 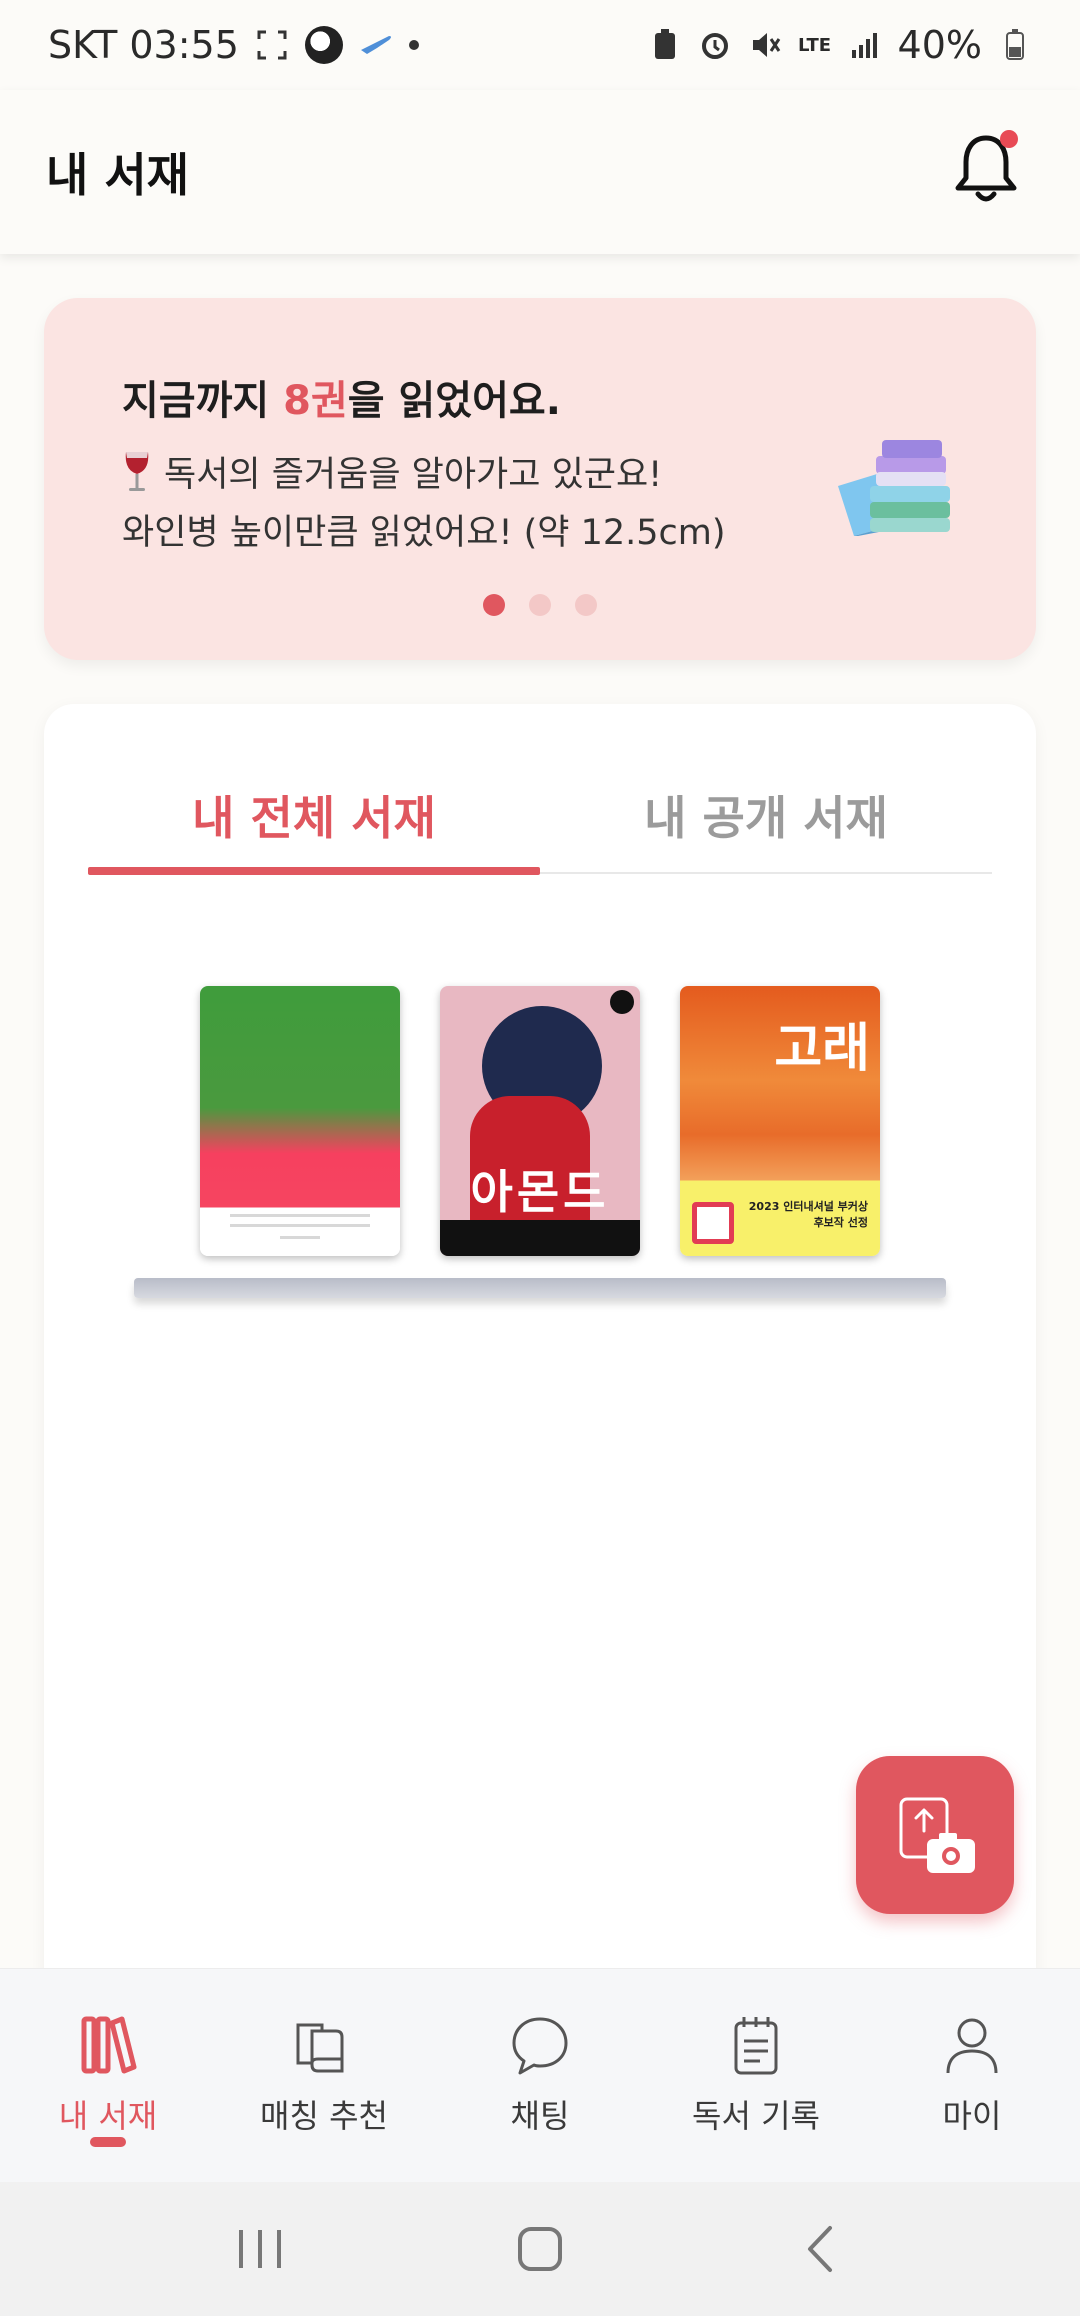 What do you see at coordinates (413, 475) in the screenshot?
I see `banner-line-1-text: 독서의 즐거움을 알아가고 있군요!` at bounding box center [413, 475].